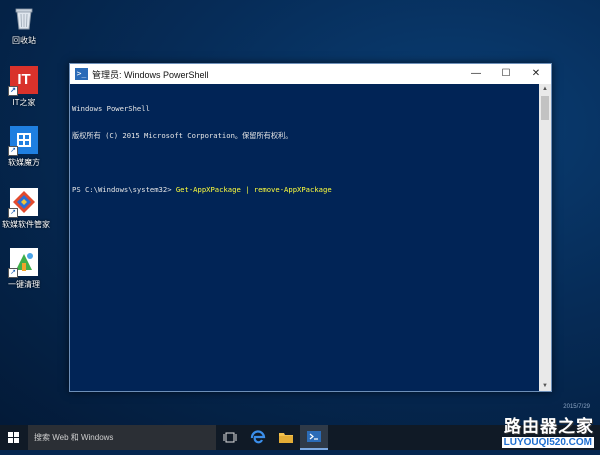 The image size is (600, 455). Describe the element at coordinates (24, 284) in the screenshot. I see `desktop-icon-label: 一键清理` at that location.